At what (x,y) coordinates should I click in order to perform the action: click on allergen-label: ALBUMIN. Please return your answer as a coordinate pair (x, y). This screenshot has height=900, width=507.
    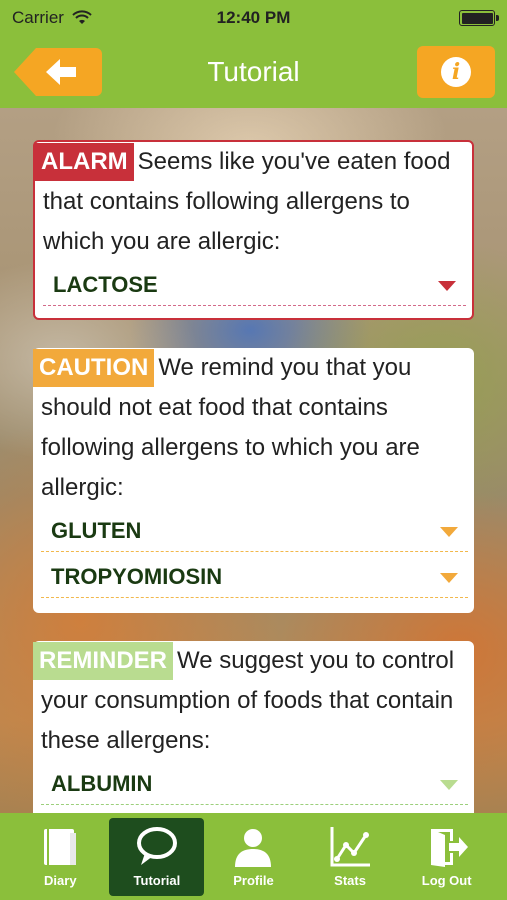
    Looking at the image, I should click on (102, 783).